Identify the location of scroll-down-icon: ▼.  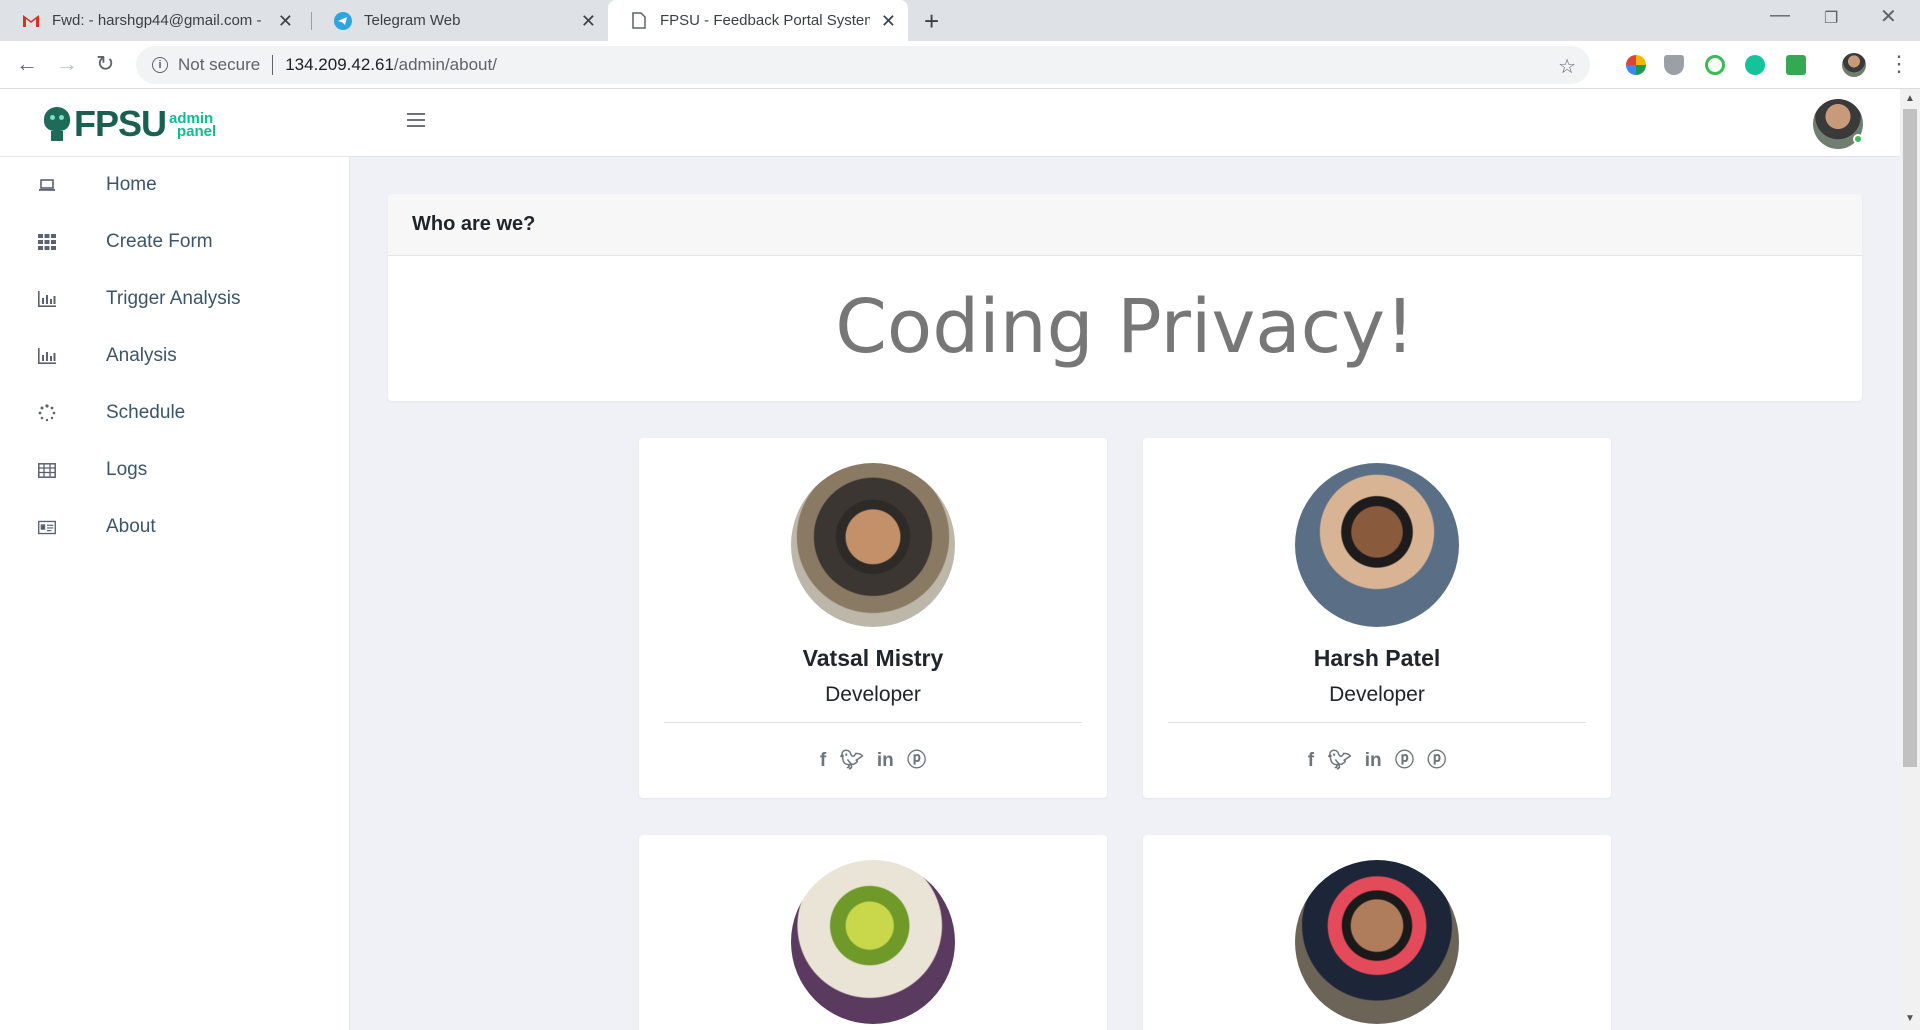
(1910, 1018).